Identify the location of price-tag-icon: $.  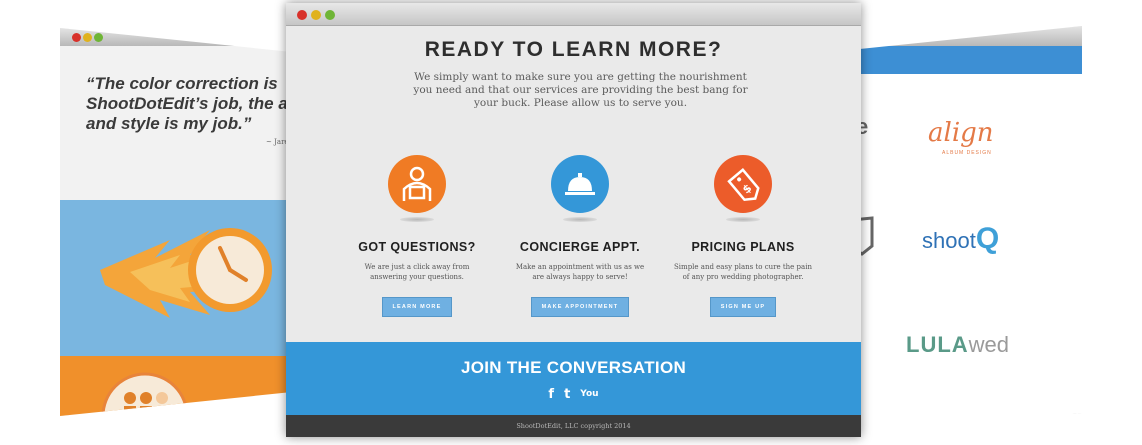
(743, 184).